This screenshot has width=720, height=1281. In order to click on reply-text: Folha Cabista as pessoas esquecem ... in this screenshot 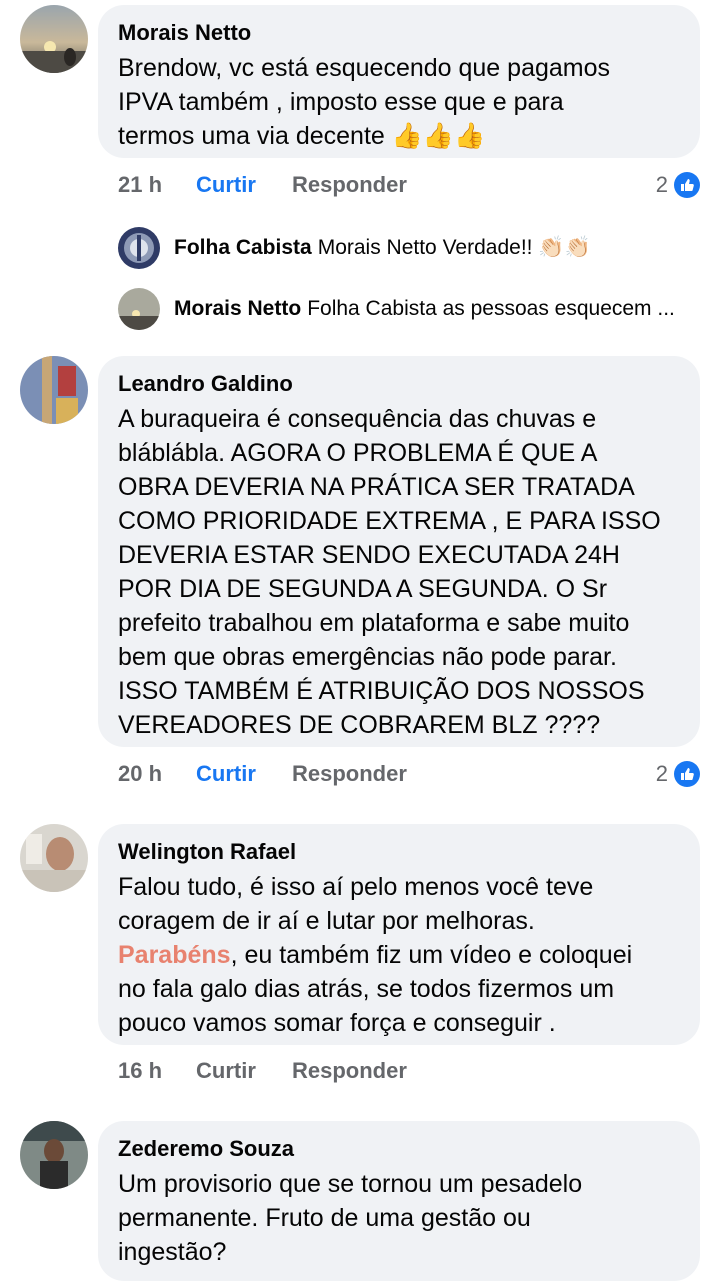, I will do `click(491, 308)`.